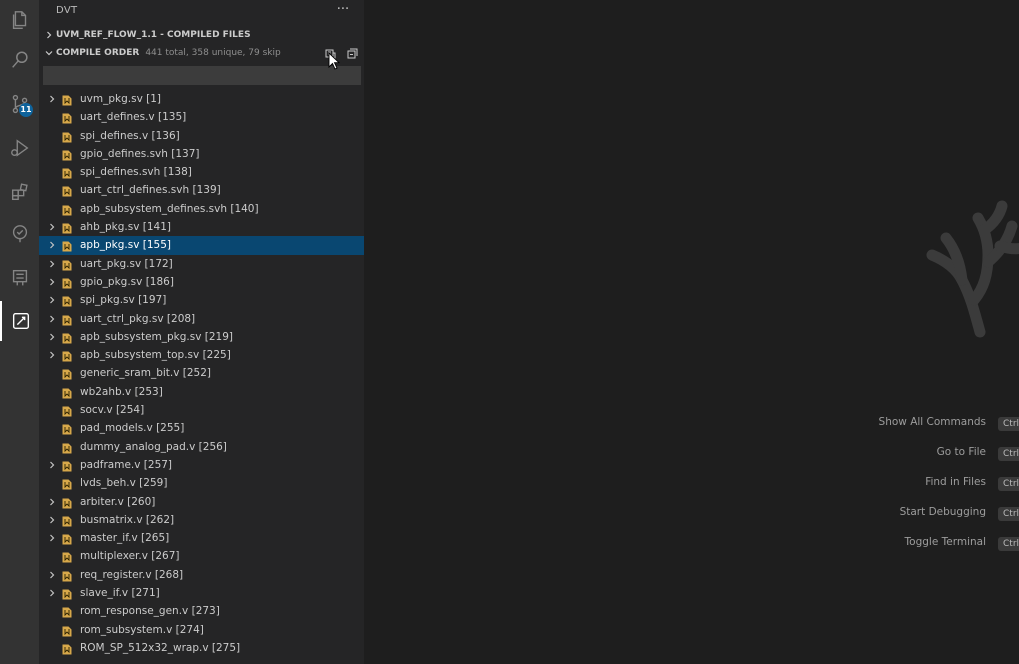 This screenshot has height=664, width=1019. What do you see at coordinates (942, 512) in the screenshot?
I see `shortcut-label: Start Debugging` at bounding box center [942, 512].